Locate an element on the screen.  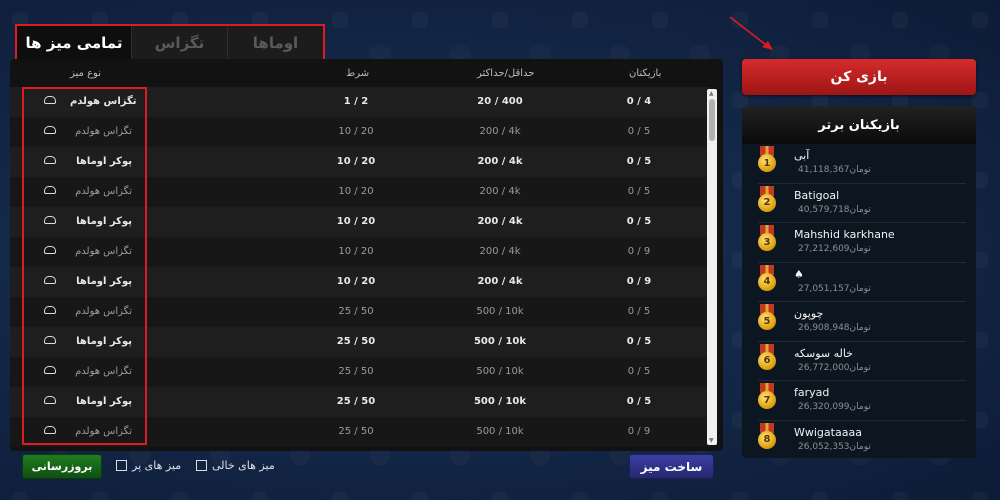
tab-omaha: اوماها is located at coordinates (275, 43).